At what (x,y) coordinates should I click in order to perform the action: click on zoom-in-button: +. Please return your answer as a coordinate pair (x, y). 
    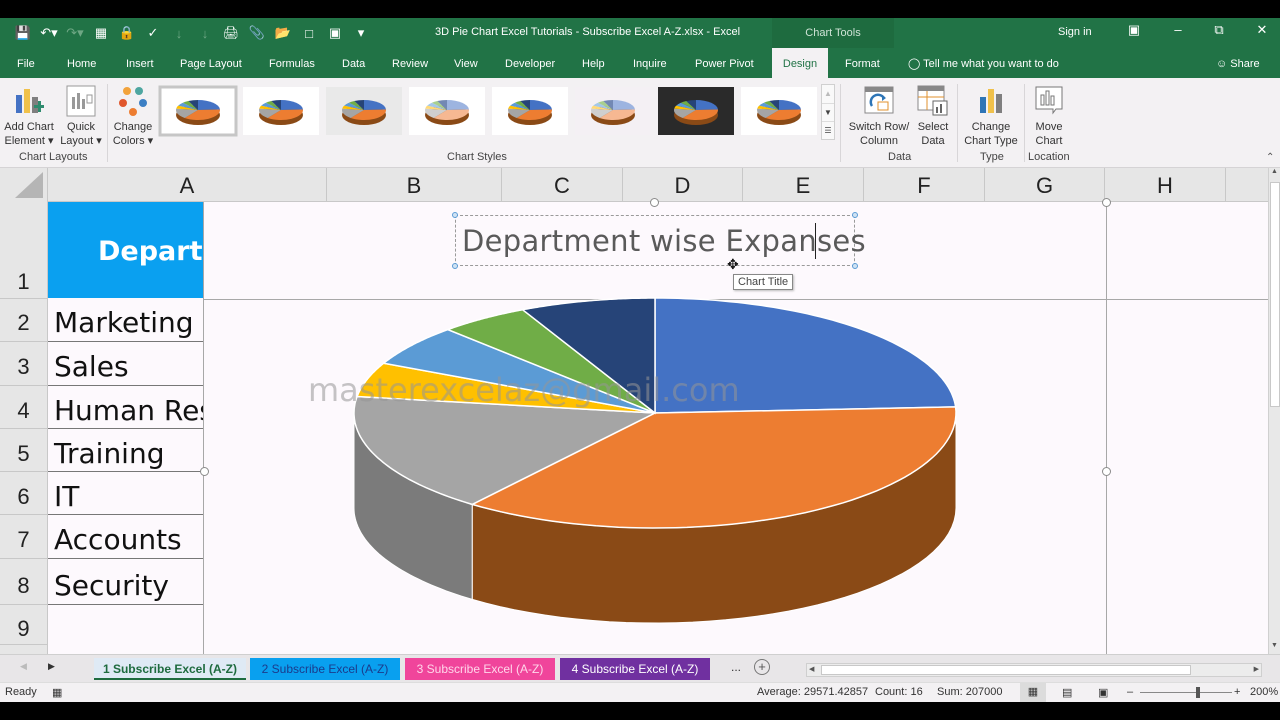
    Looking at the image, I should click on (1237, 692).